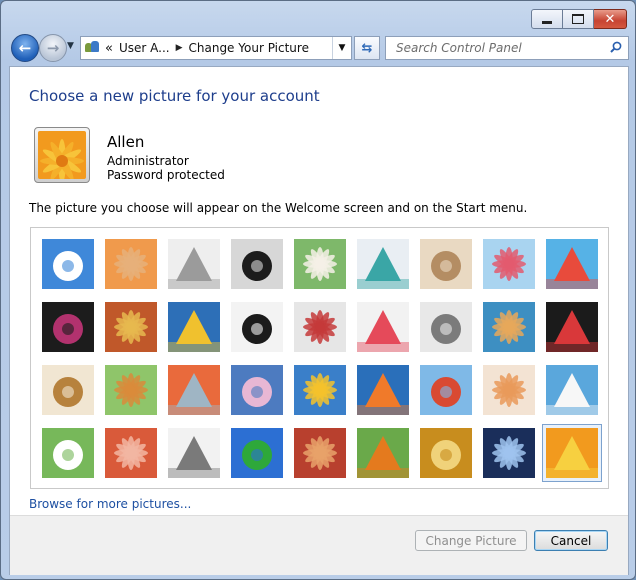 The image size is (636, 580). What do you see at coordinates (383, 453) in the screenshot?
I see `picture-butterfly` at bounding box center [383, 453].